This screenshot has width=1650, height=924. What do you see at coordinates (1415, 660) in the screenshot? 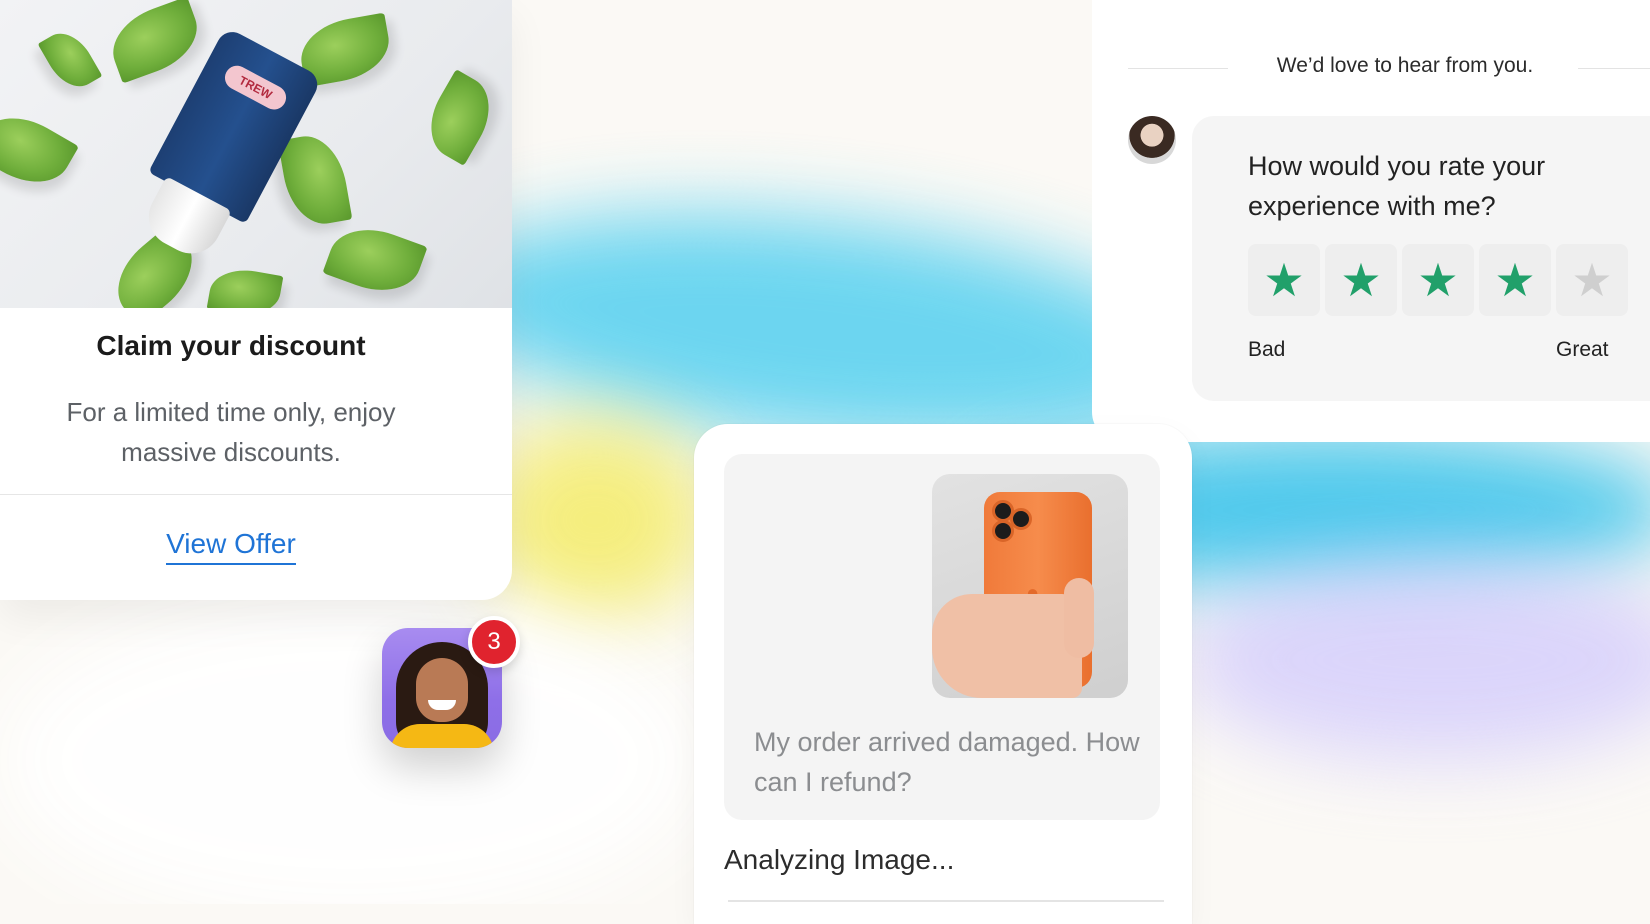
I see `lavender-gradient-band` at bounding box center [1415, 660].